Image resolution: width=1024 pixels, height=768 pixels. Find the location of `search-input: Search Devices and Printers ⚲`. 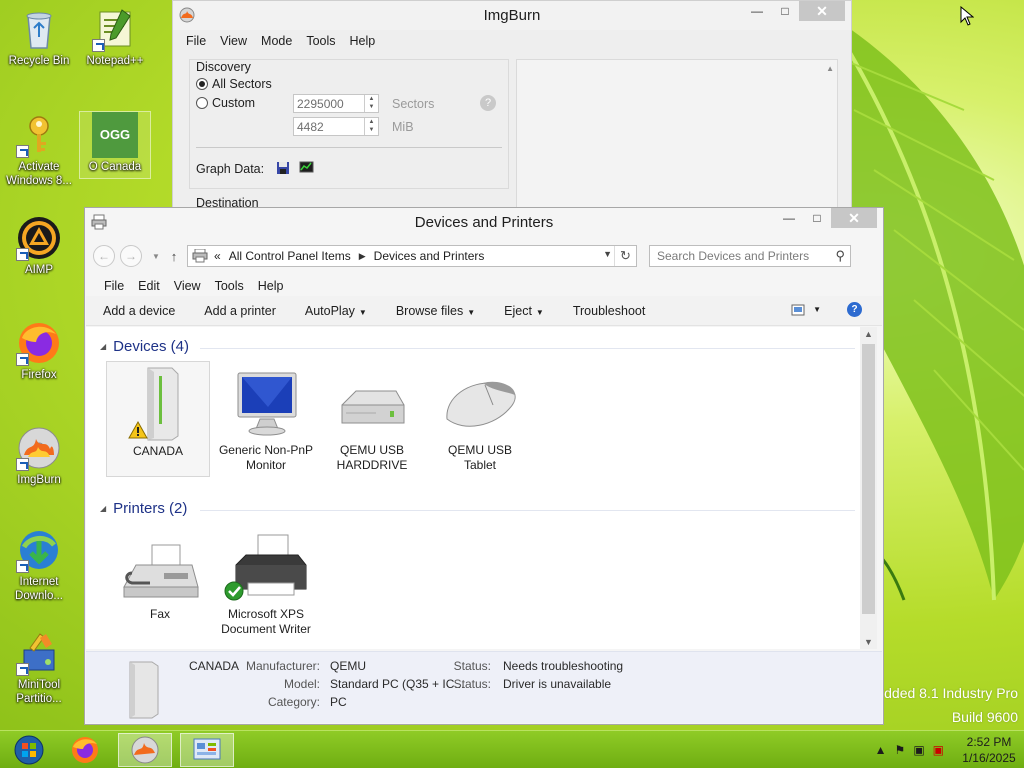

search-input: Search Devices and Printers ⚲ is located at coordinates (750, 256).